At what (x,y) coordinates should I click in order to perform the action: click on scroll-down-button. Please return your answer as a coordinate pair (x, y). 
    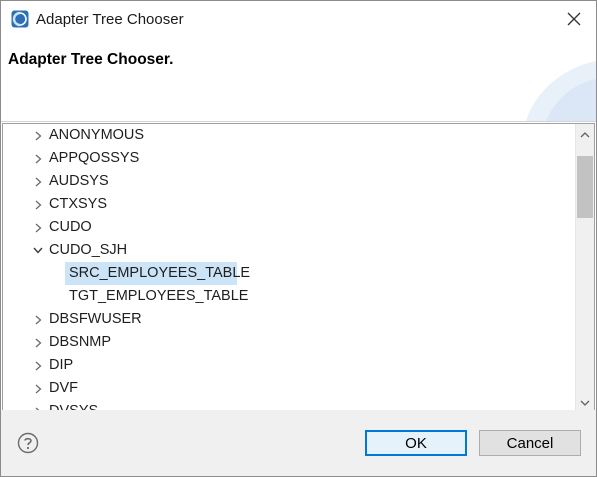
    Looking at the image, I should click on (585, 401).